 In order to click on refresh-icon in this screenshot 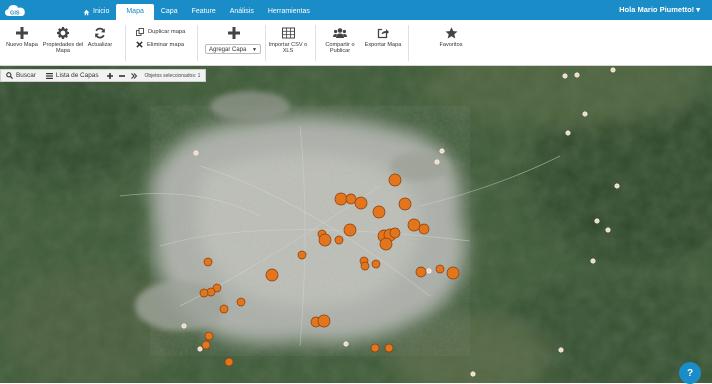, I will do `click(100, 33)`.